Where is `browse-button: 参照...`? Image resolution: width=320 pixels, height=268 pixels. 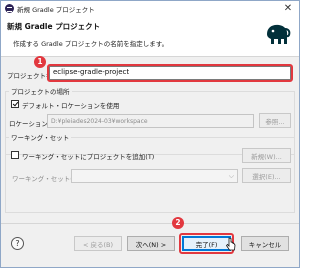 browse-button: 参照... is located at coordinates (275, 120).